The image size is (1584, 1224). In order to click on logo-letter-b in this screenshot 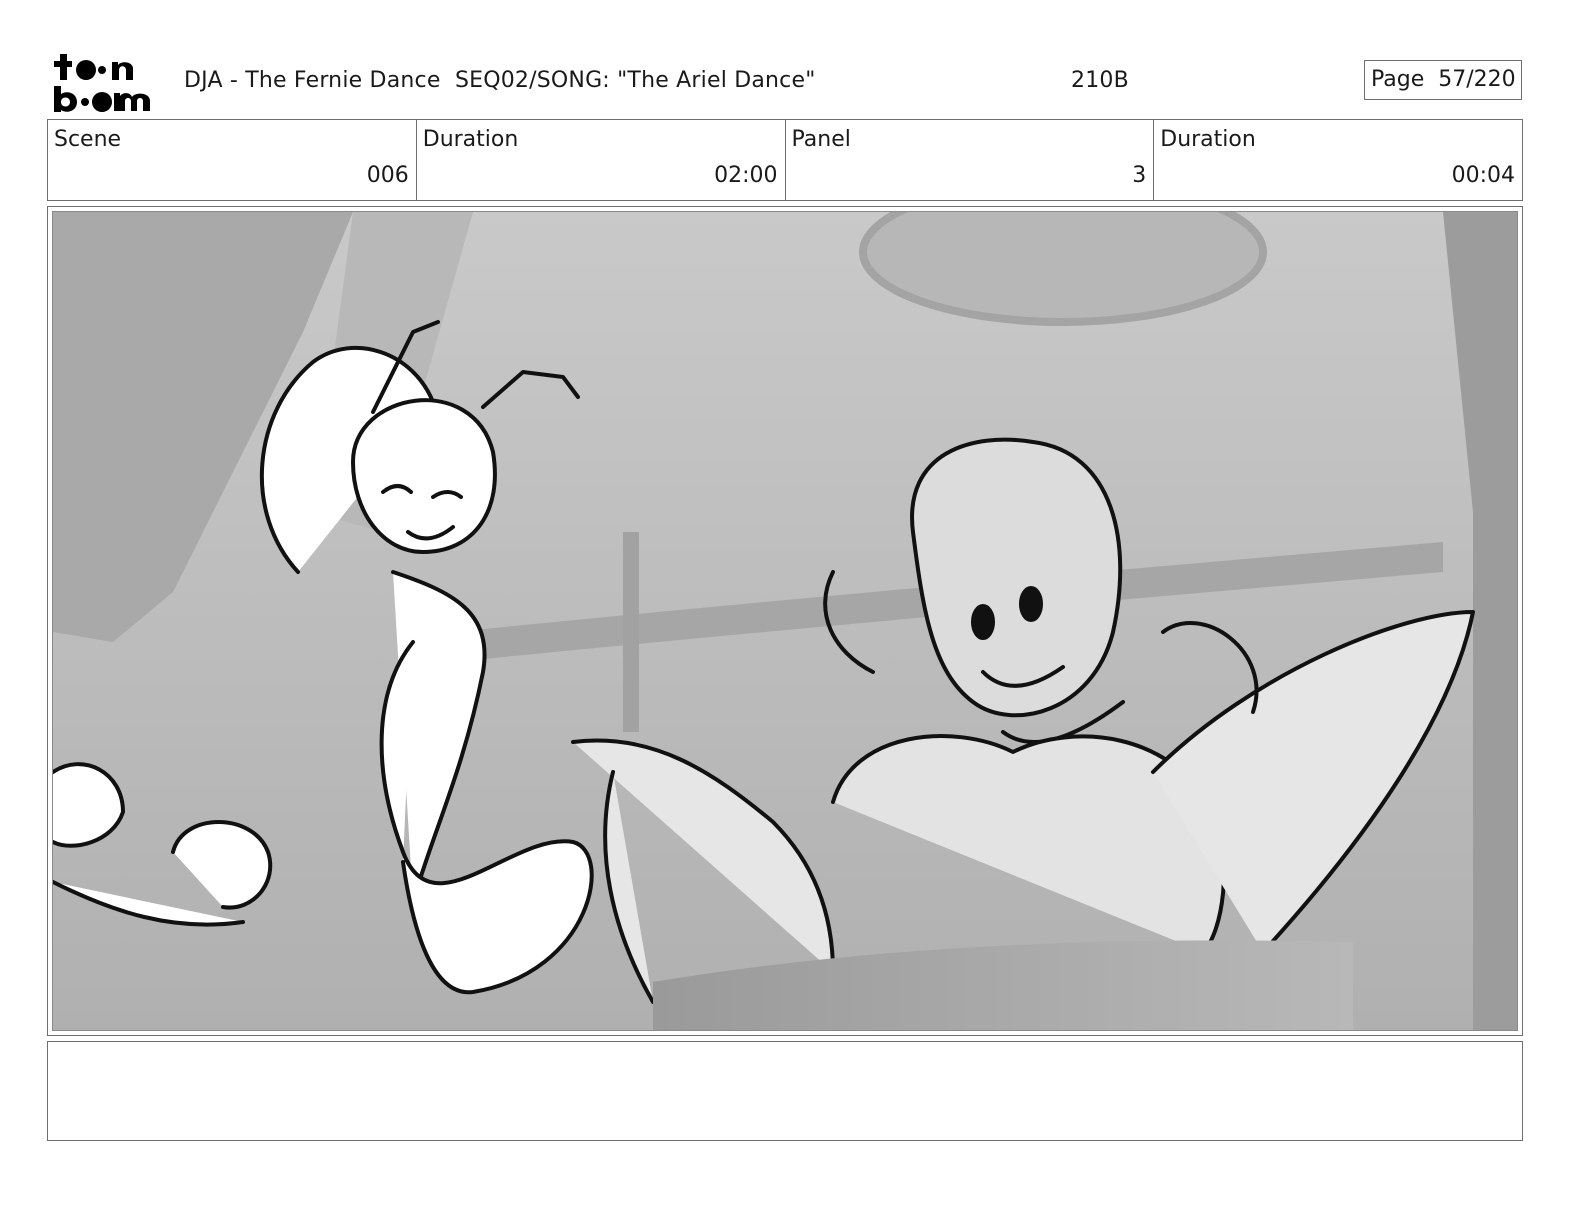, I will do `click(65, 99)`.